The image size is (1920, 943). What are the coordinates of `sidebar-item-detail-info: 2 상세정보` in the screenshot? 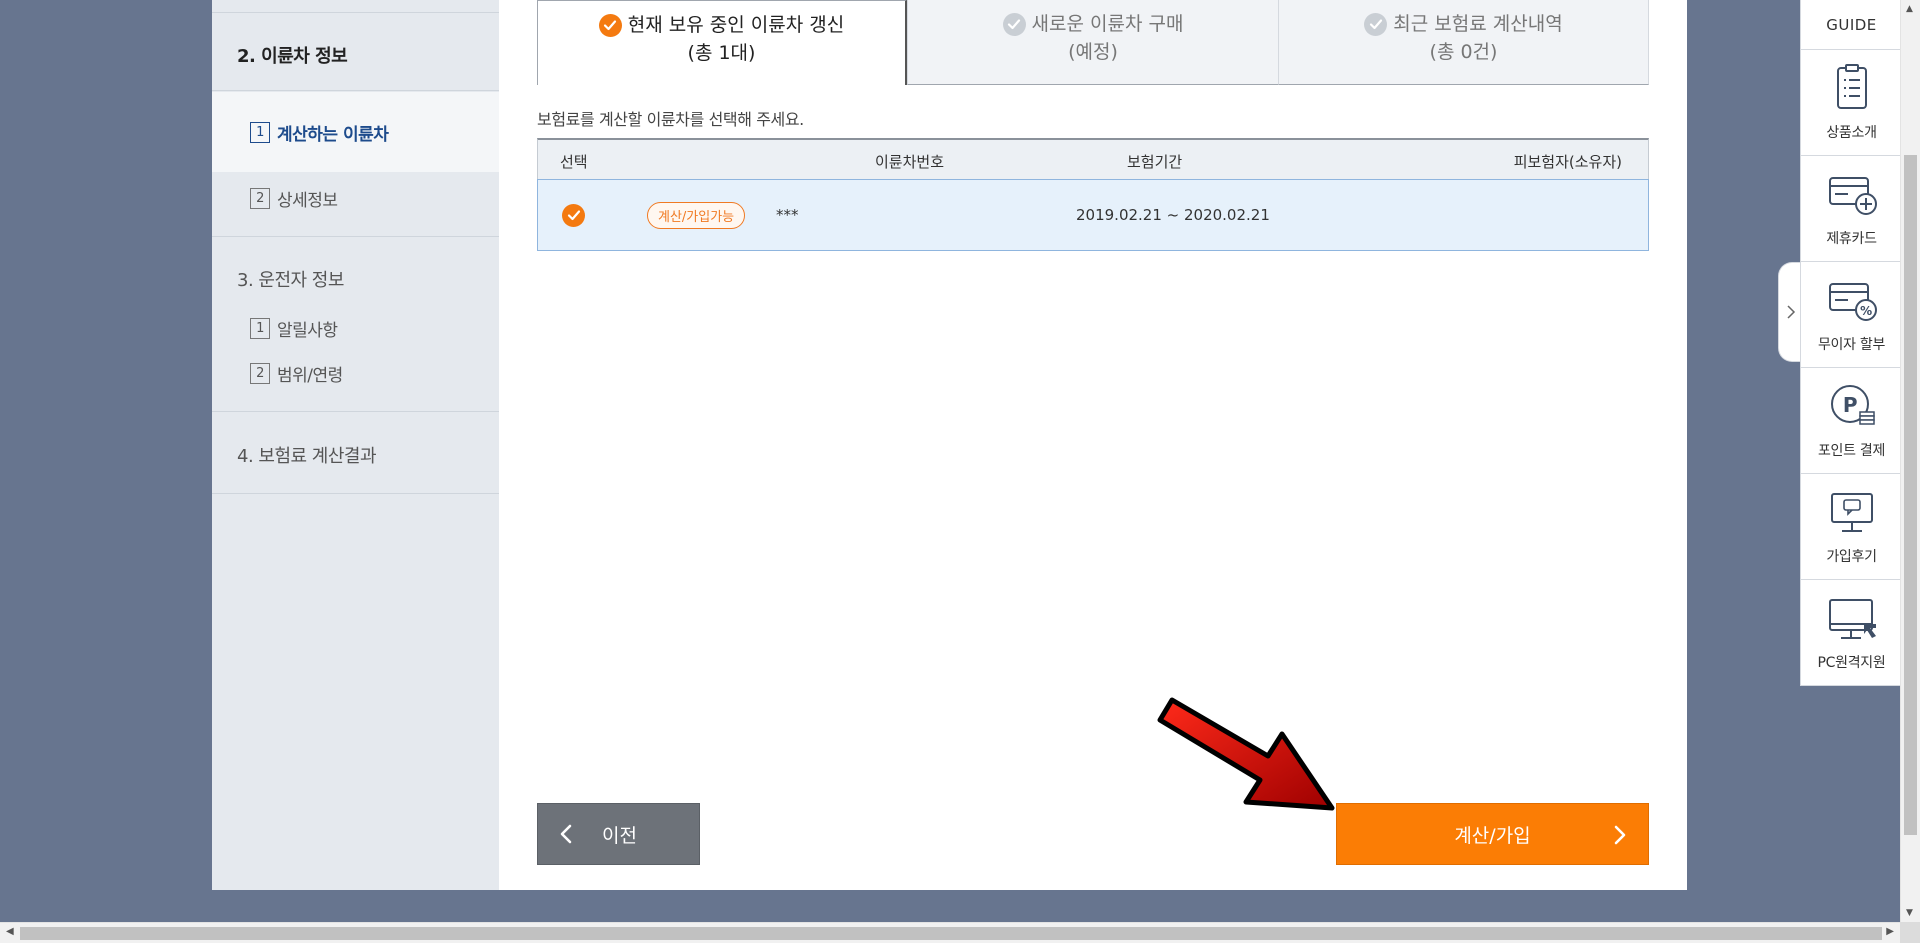 It's located at (355, 198).